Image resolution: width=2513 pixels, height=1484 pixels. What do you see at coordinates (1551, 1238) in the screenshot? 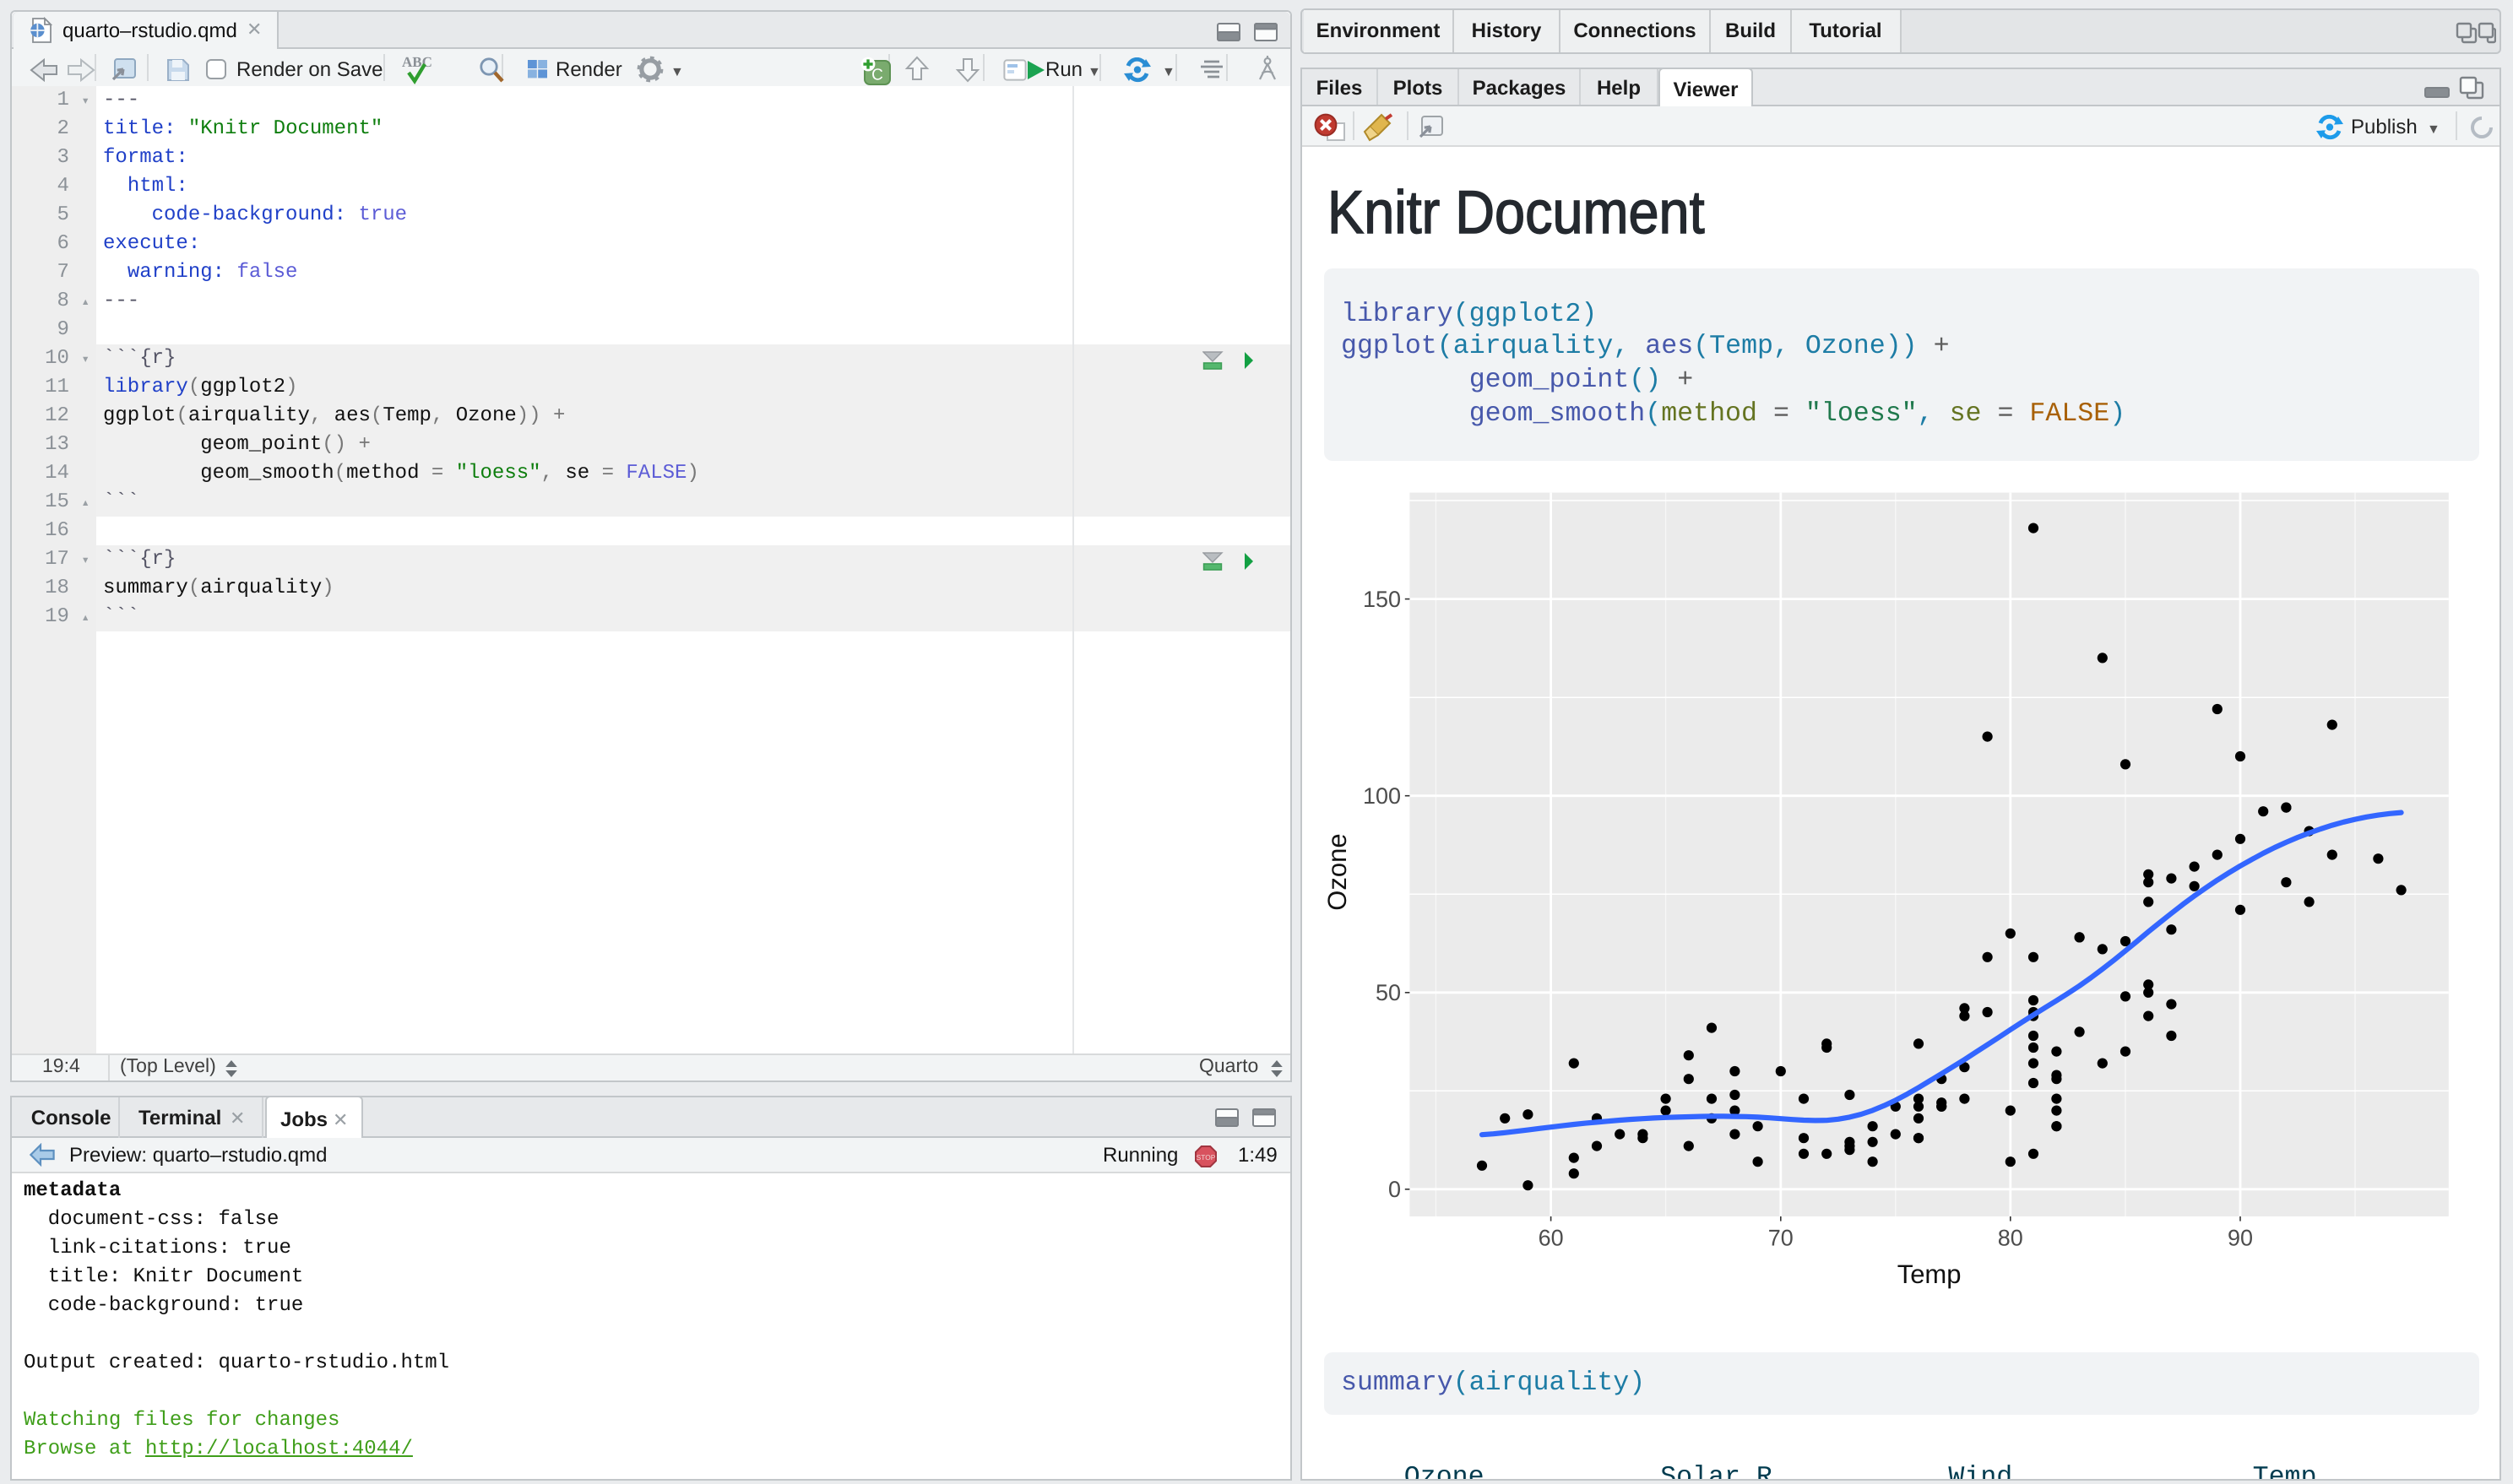
I see `svg-text: 60` at bounding box center [1551, 1238].